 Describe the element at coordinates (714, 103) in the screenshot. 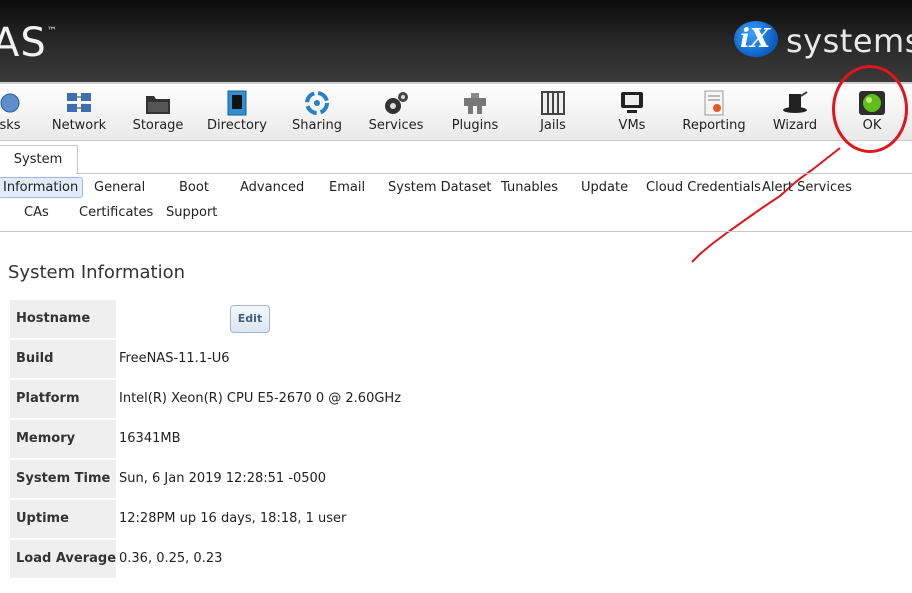

I see `reporting-icon` at that location.